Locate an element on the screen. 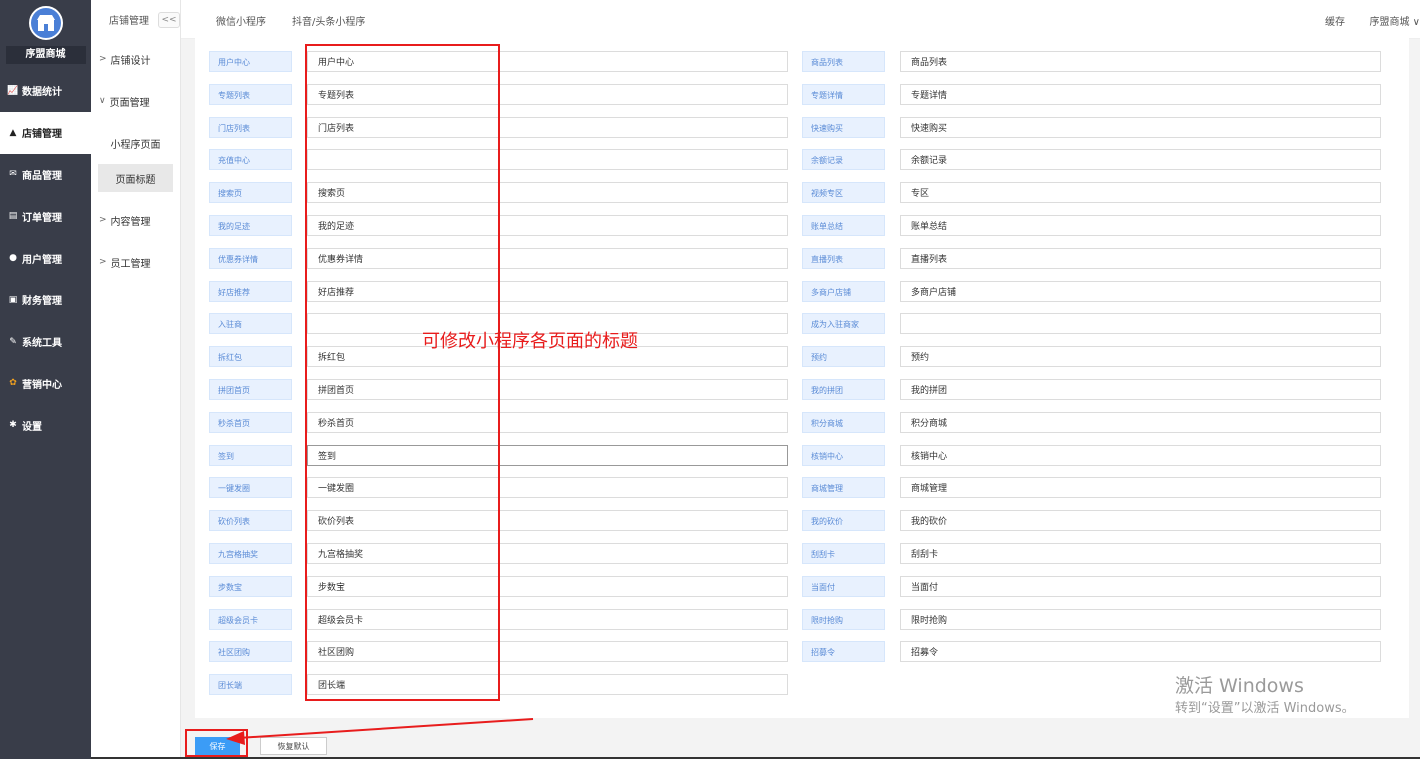 Image resolution: width=1420 pixels, height=759 pixels. sidebar-item-5: ▣ 财务管理 is located at coordinates (45, 300).